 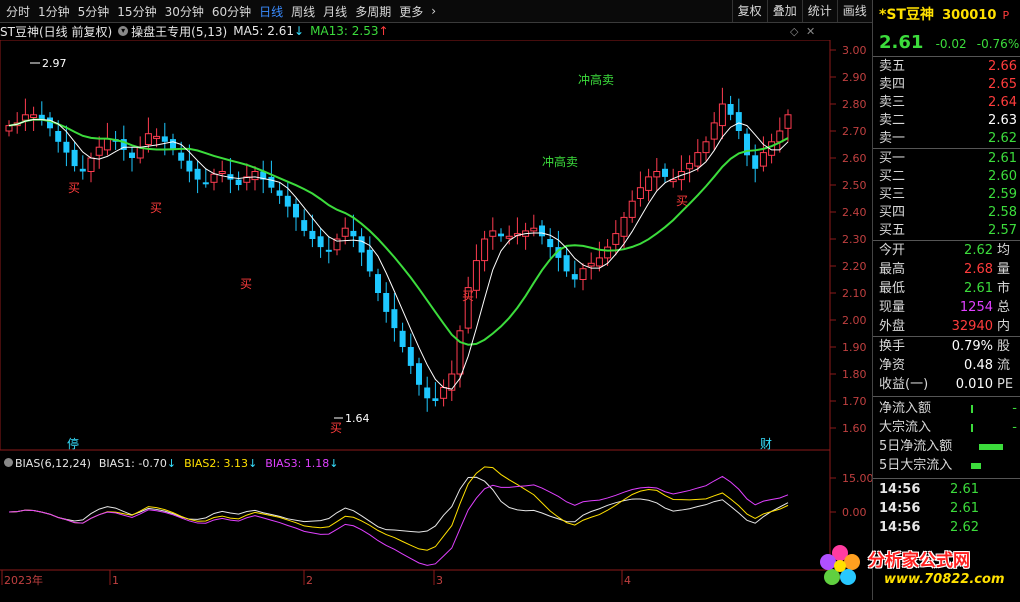 I want to click on indicator-dropdown-icon: ▾, so click(x=123, y=31).